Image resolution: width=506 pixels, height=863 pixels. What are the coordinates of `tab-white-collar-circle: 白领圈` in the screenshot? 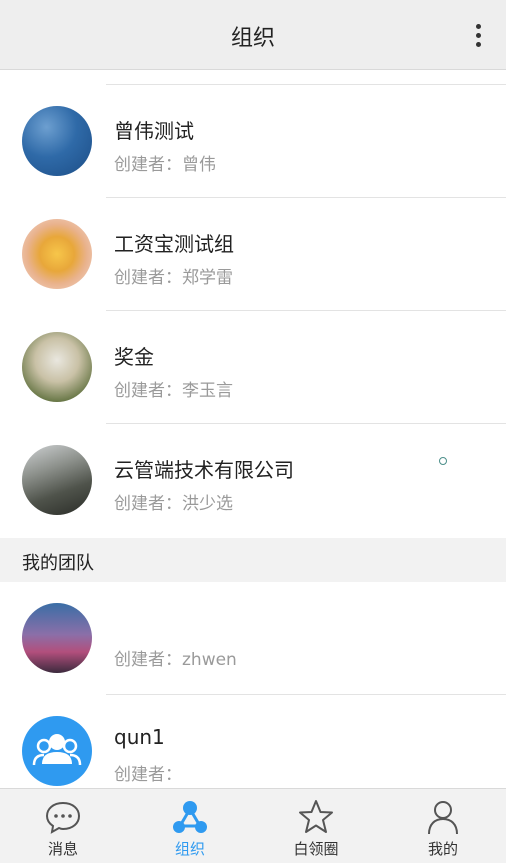 It's located at (316, 826).